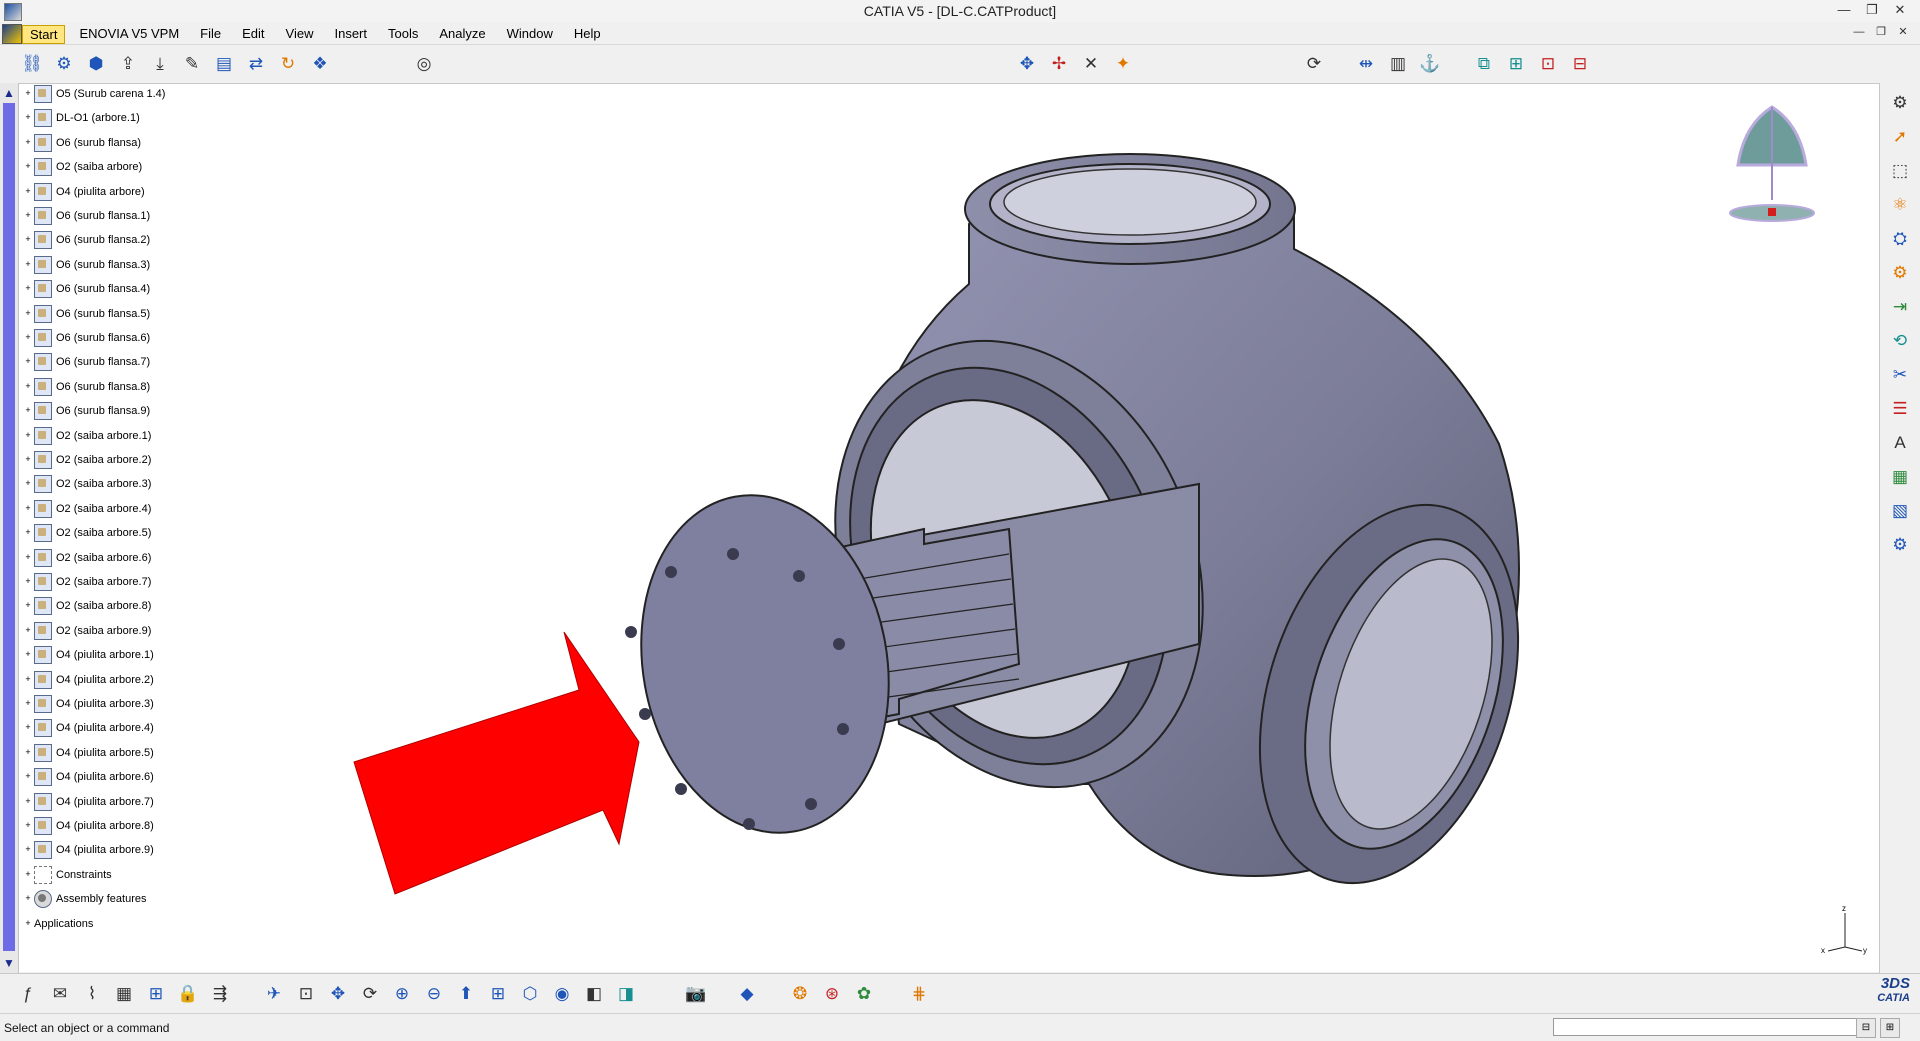 The height and width of the screenshot is (1041, 1920). Describe the element at coordinates (1900, 137) in the screenshot. I see `select-icon: ➚` at that location.